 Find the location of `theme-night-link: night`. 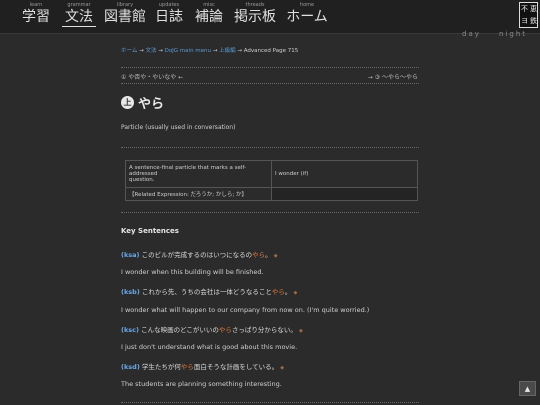

theme-night-link: night is located at coordinates (513, 34).